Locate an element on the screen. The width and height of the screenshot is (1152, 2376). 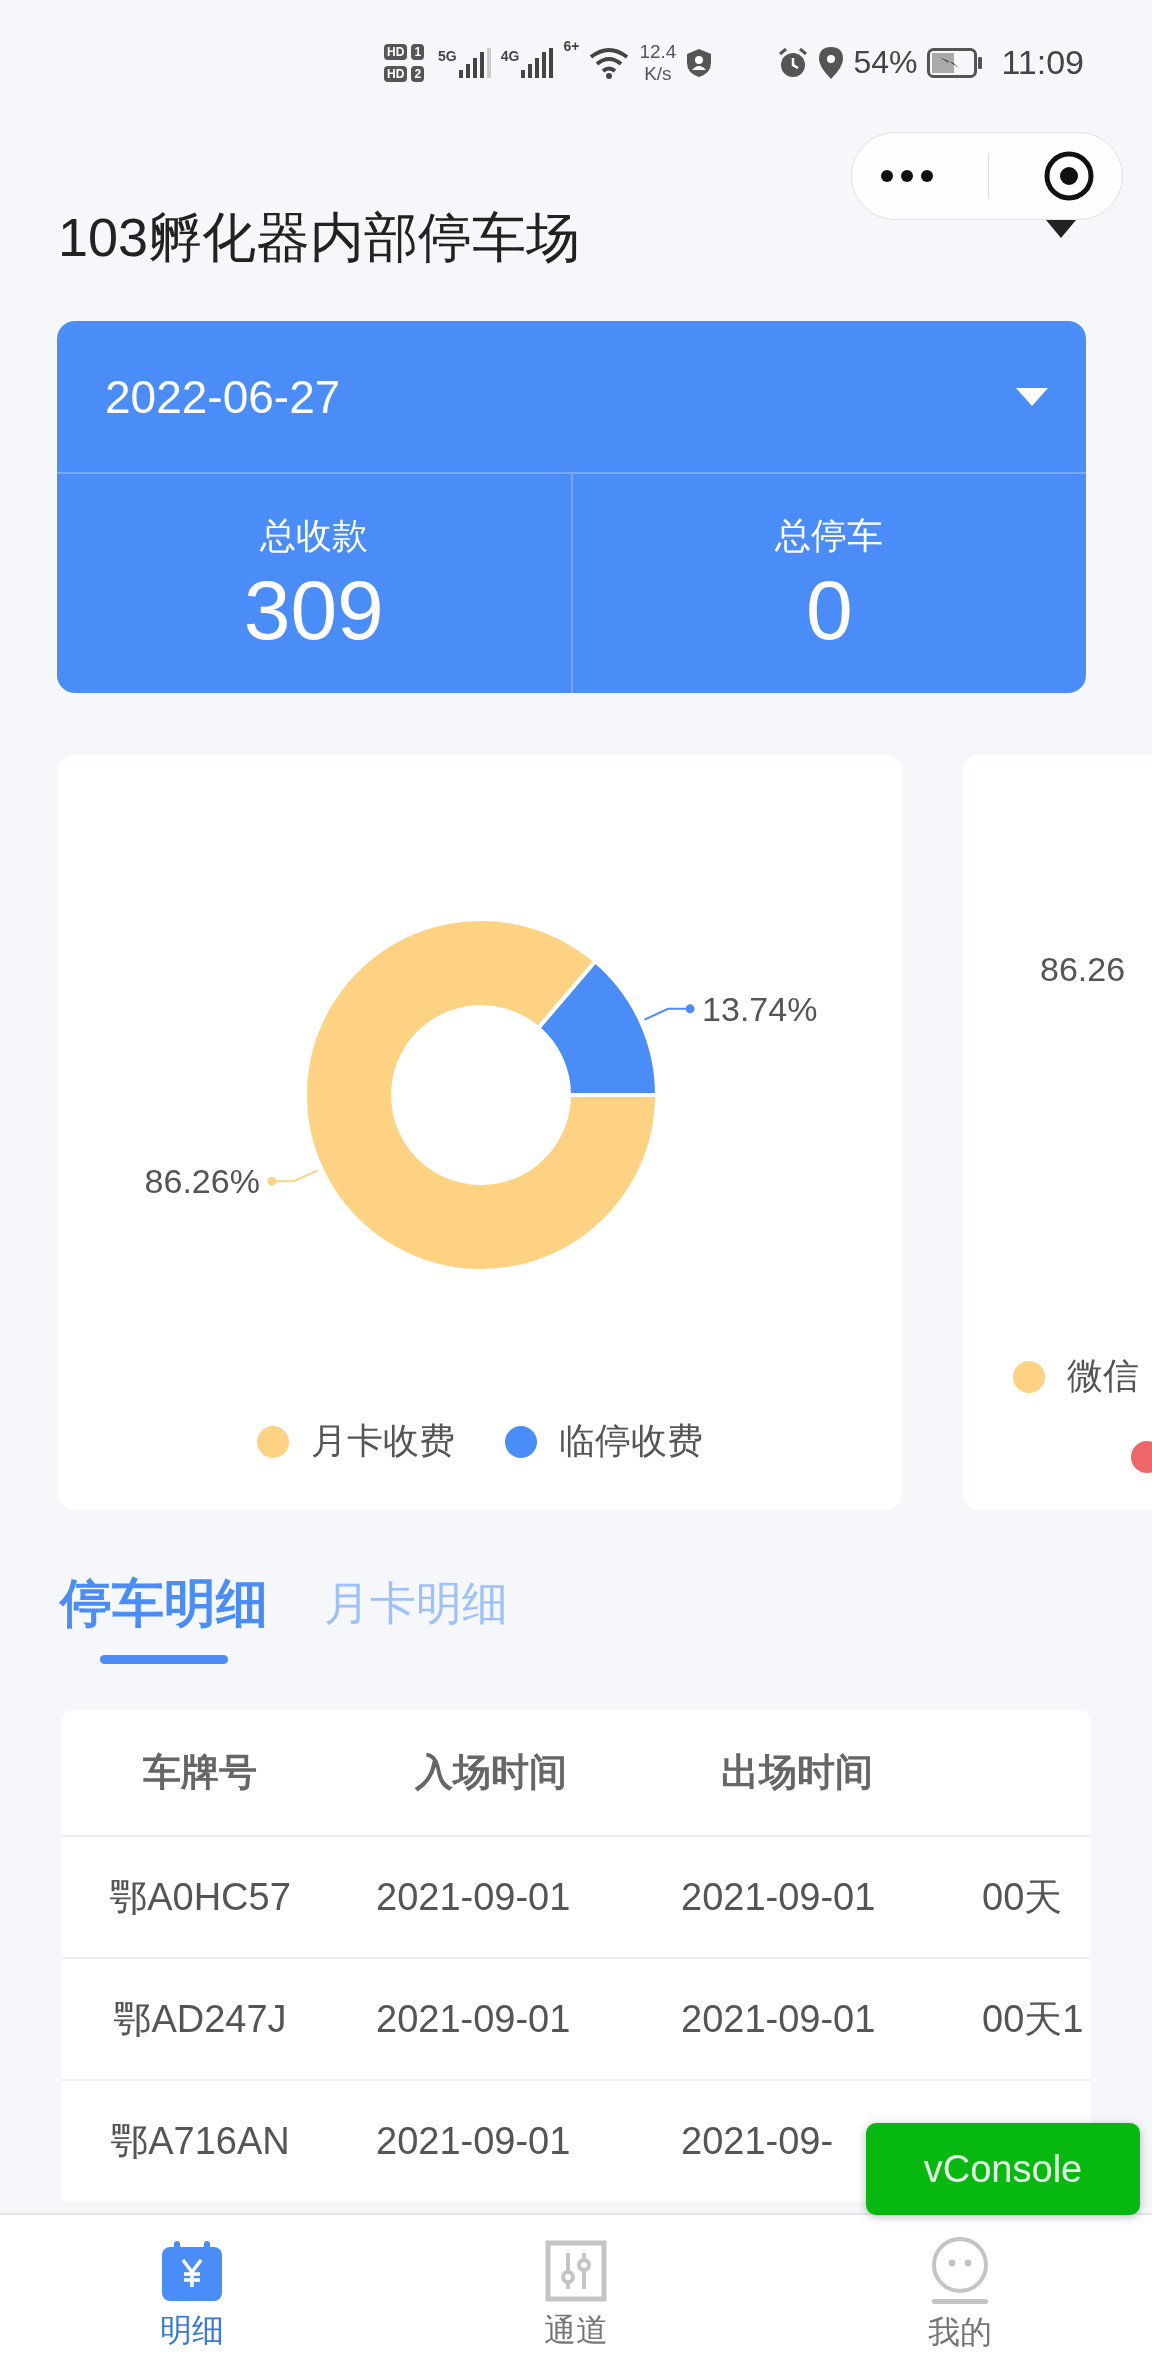
nav-item: 我的 is located at coordinates (960, 2295).